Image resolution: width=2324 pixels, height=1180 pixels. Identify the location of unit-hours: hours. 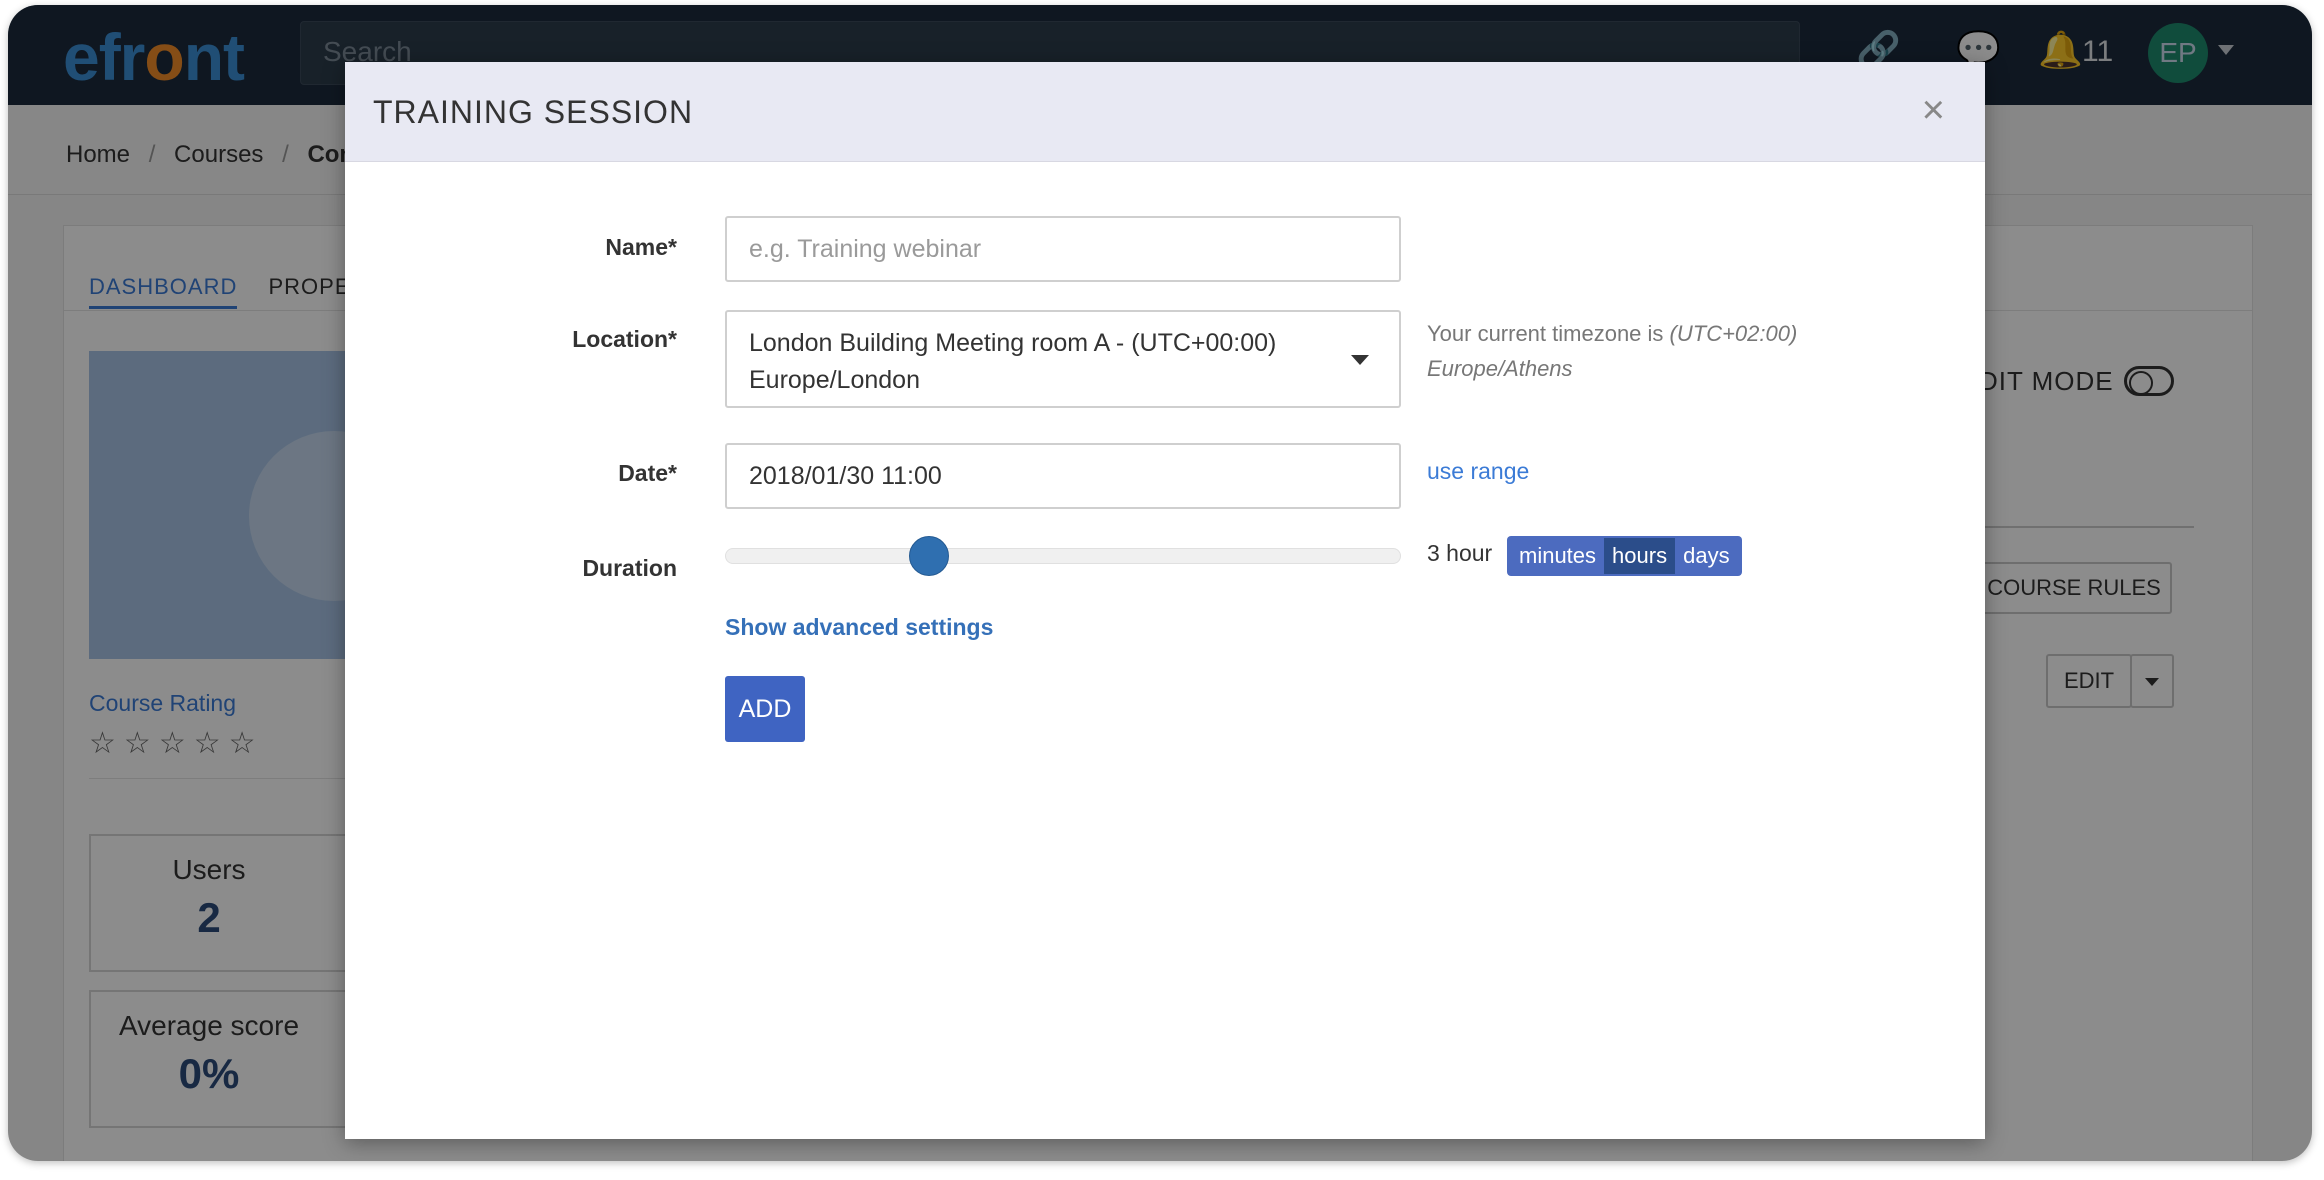
(1640, 556).